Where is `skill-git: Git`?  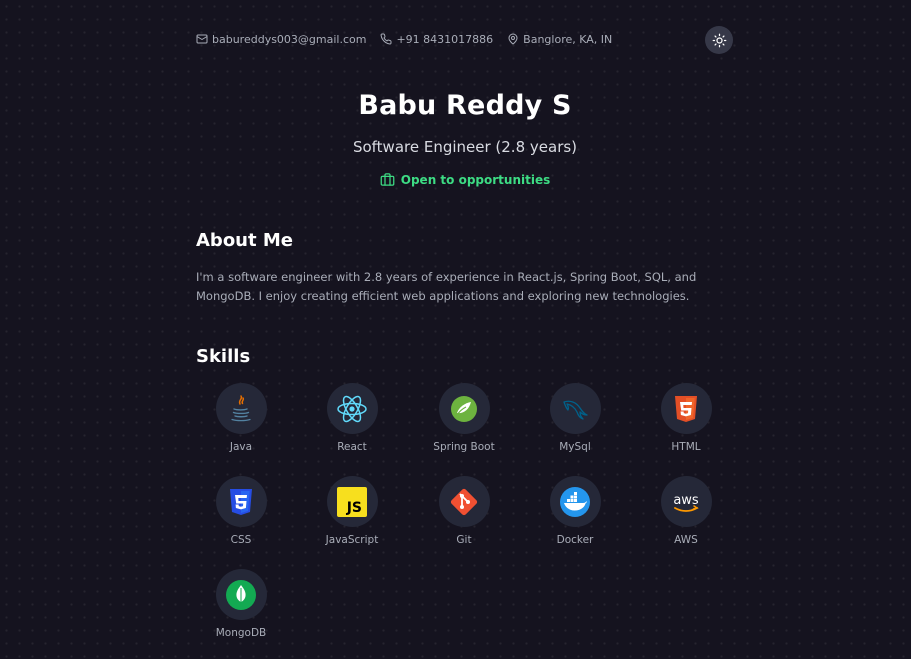
skill-git: Git is located at coordinates (464, 511).